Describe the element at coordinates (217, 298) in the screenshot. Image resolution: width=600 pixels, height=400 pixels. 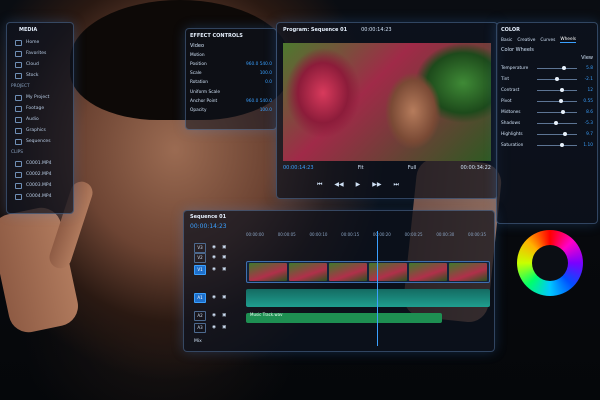
I see `track-header: A1 ◉ ▣` at that location.